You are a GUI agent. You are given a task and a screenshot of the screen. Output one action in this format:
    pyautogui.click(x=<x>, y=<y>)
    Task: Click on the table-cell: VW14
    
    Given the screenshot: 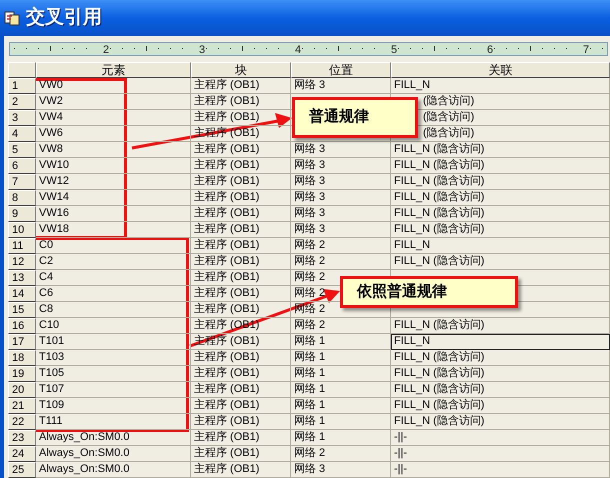 What is the action you would take?
    pyautogui.click(x=113, y=198)
    